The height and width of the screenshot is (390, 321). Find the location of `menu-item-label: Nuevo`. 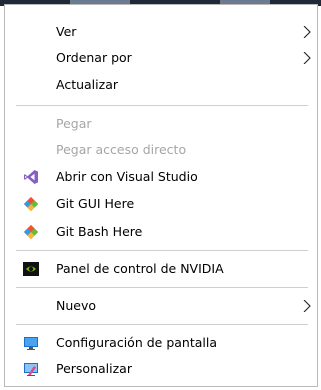

menu-item-label: Nuevo is located at coordinates (76, 305).